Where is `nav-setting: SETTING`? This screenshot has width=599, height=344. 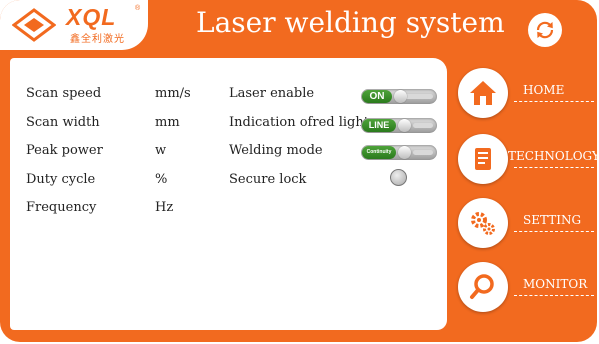 nav-setting: SETTING is located at coordinates (527, 227).